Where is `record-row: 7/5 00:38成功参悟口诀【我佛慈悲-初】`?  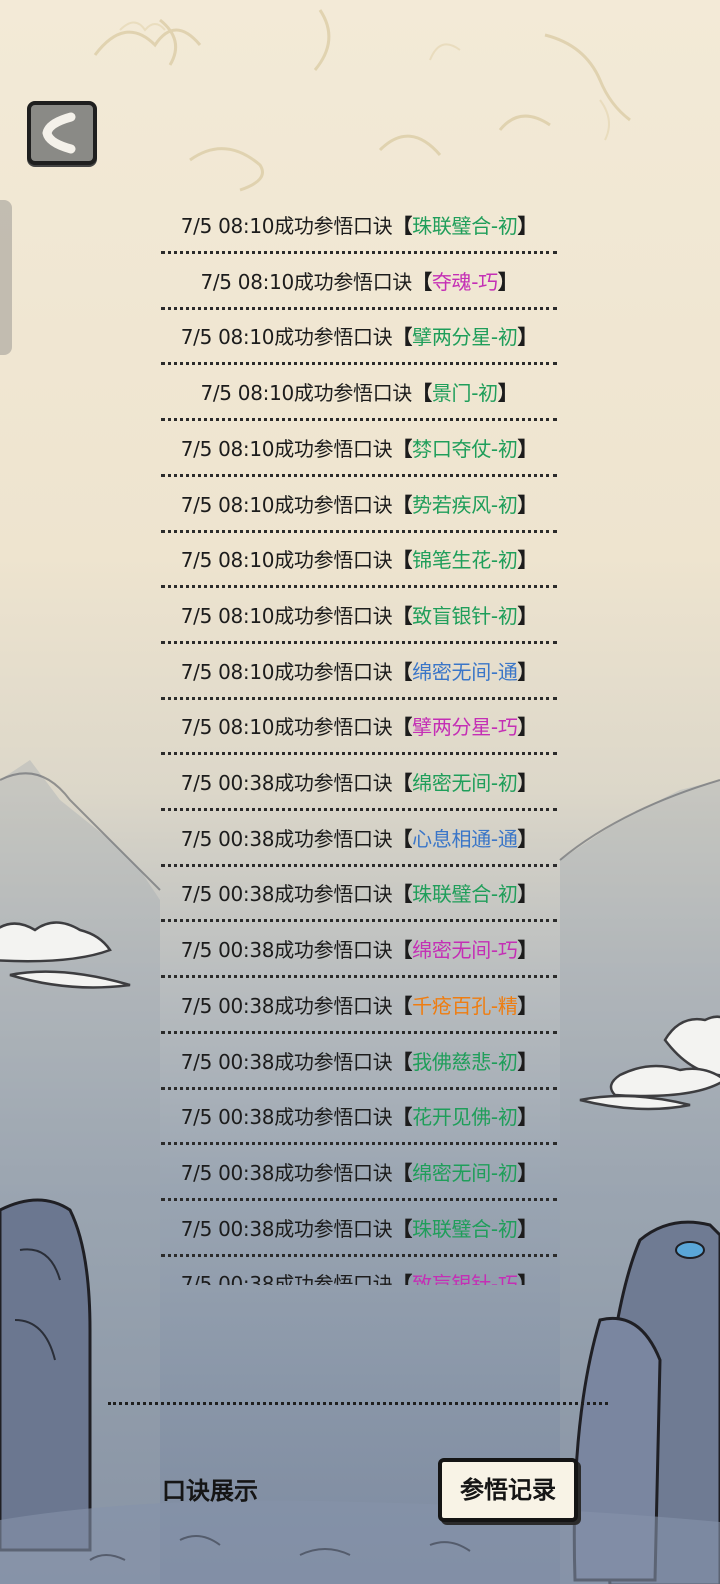 record-row: 7/5 00:38成功参悟口诀【我佛慈悲-初】 is located at coordinates (359, 1064).